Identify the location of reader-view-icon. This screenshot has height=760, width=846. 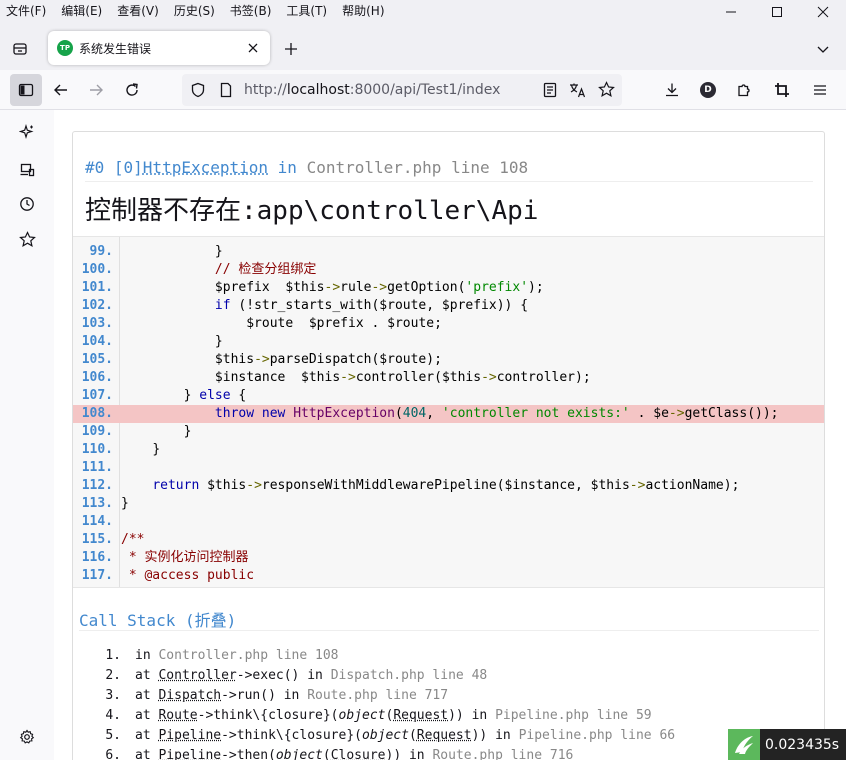
(550, 91).